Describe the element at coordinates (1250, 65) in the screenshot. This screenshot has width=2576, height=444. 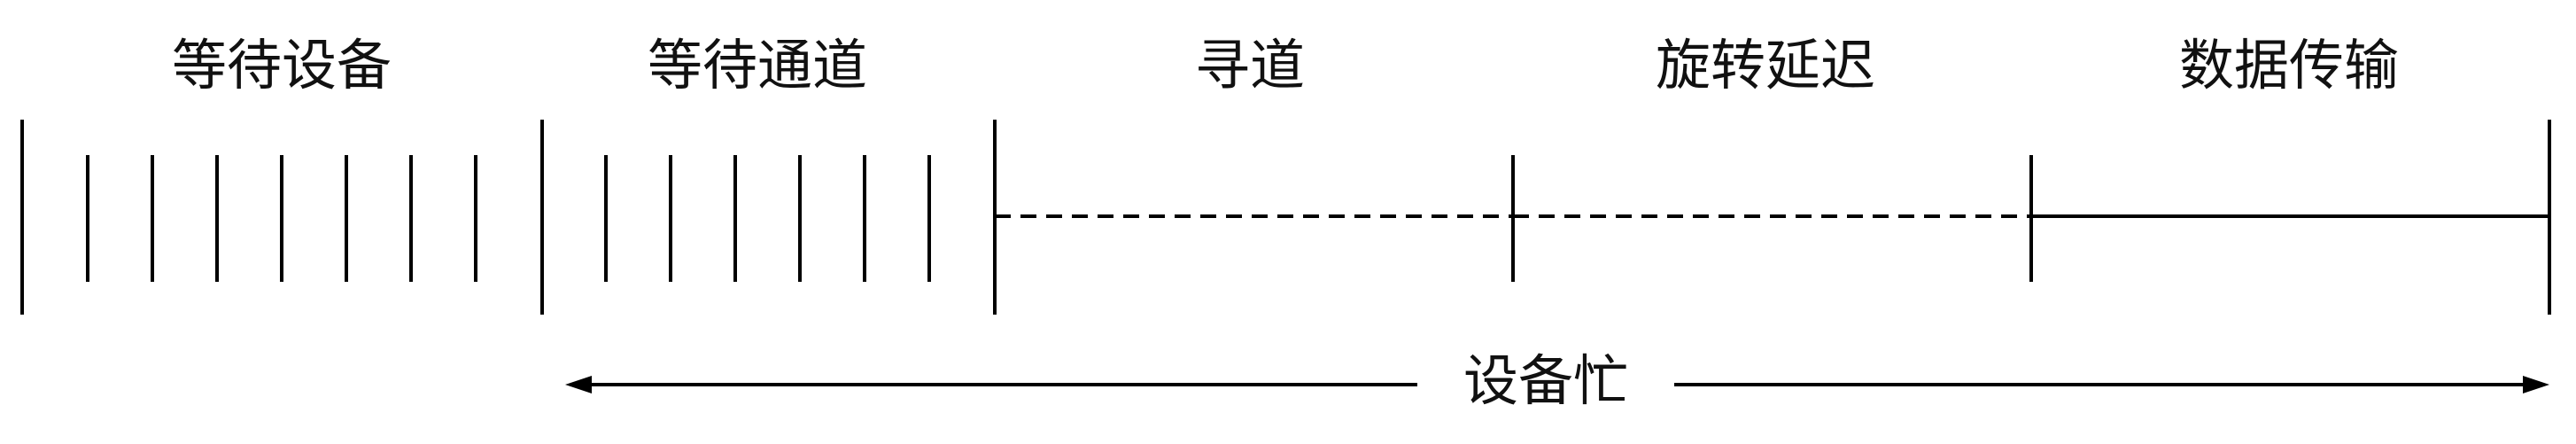
I see `segment-label-seek: 寻道` at that location.